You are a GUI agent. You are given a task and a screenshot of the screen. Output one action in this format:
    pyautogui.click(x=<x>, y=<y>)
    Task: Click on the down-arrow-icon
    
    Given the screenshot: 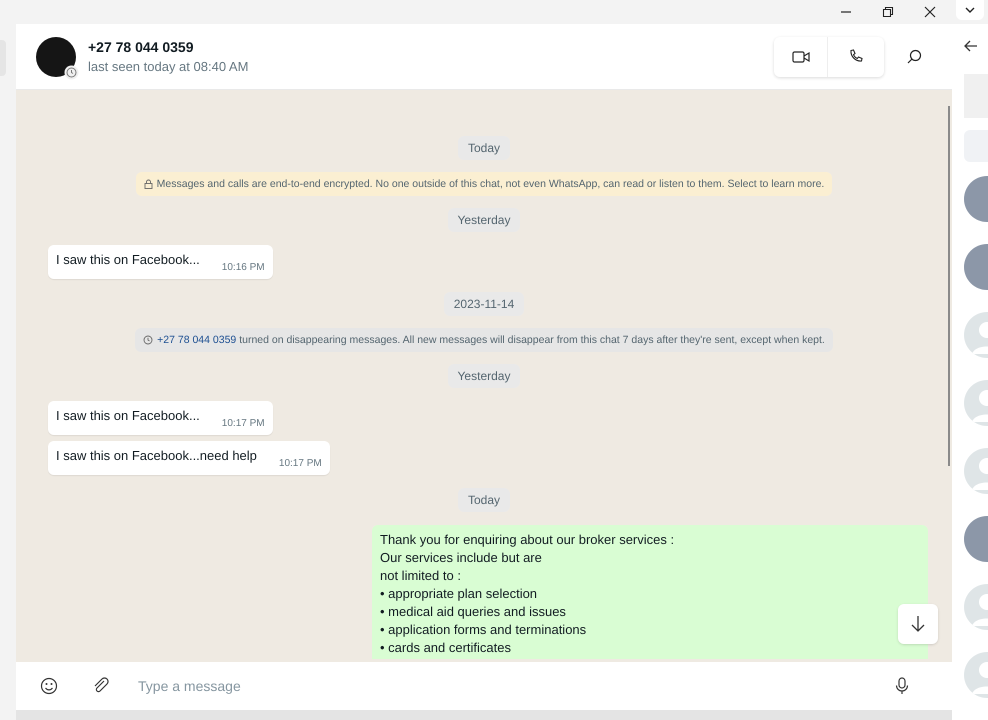 What is the action you would take?
    pyautogui.click(x=918, y=624)
    